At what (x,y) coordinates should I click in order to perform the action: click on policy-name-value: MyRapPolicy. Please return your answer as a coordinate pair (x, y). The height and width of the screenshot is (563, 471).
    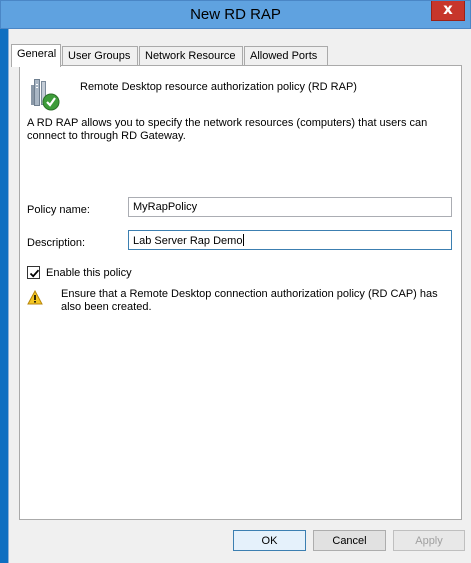
    Looking at the image, I should click on (165, 207).